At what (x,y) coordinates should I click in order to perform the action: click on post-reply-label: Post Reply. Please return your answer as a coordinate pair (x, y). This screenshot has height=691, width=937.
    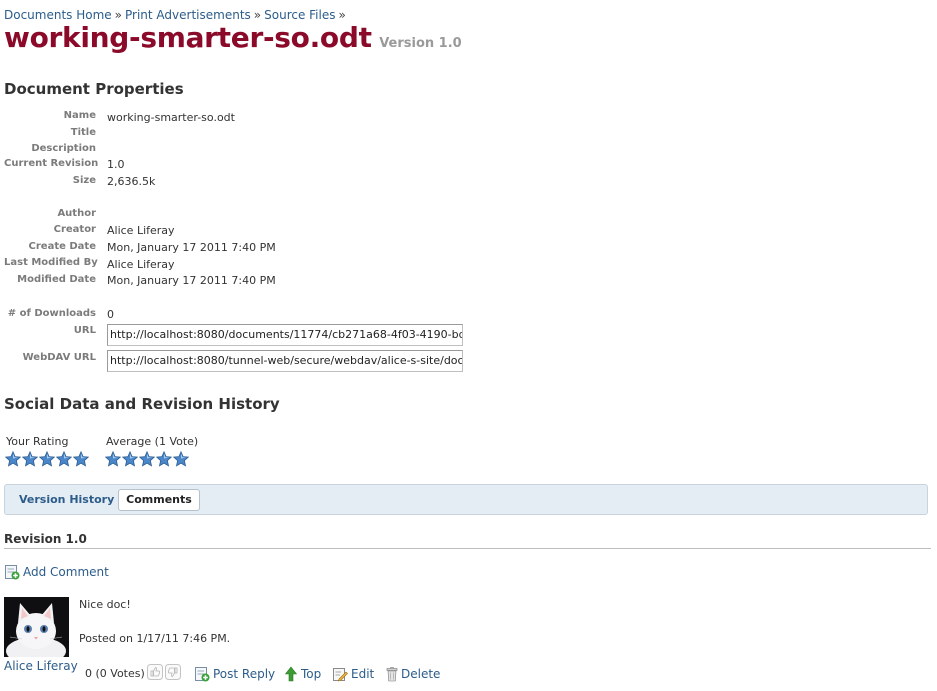
    Looking at the image, I should click on (244, 674).